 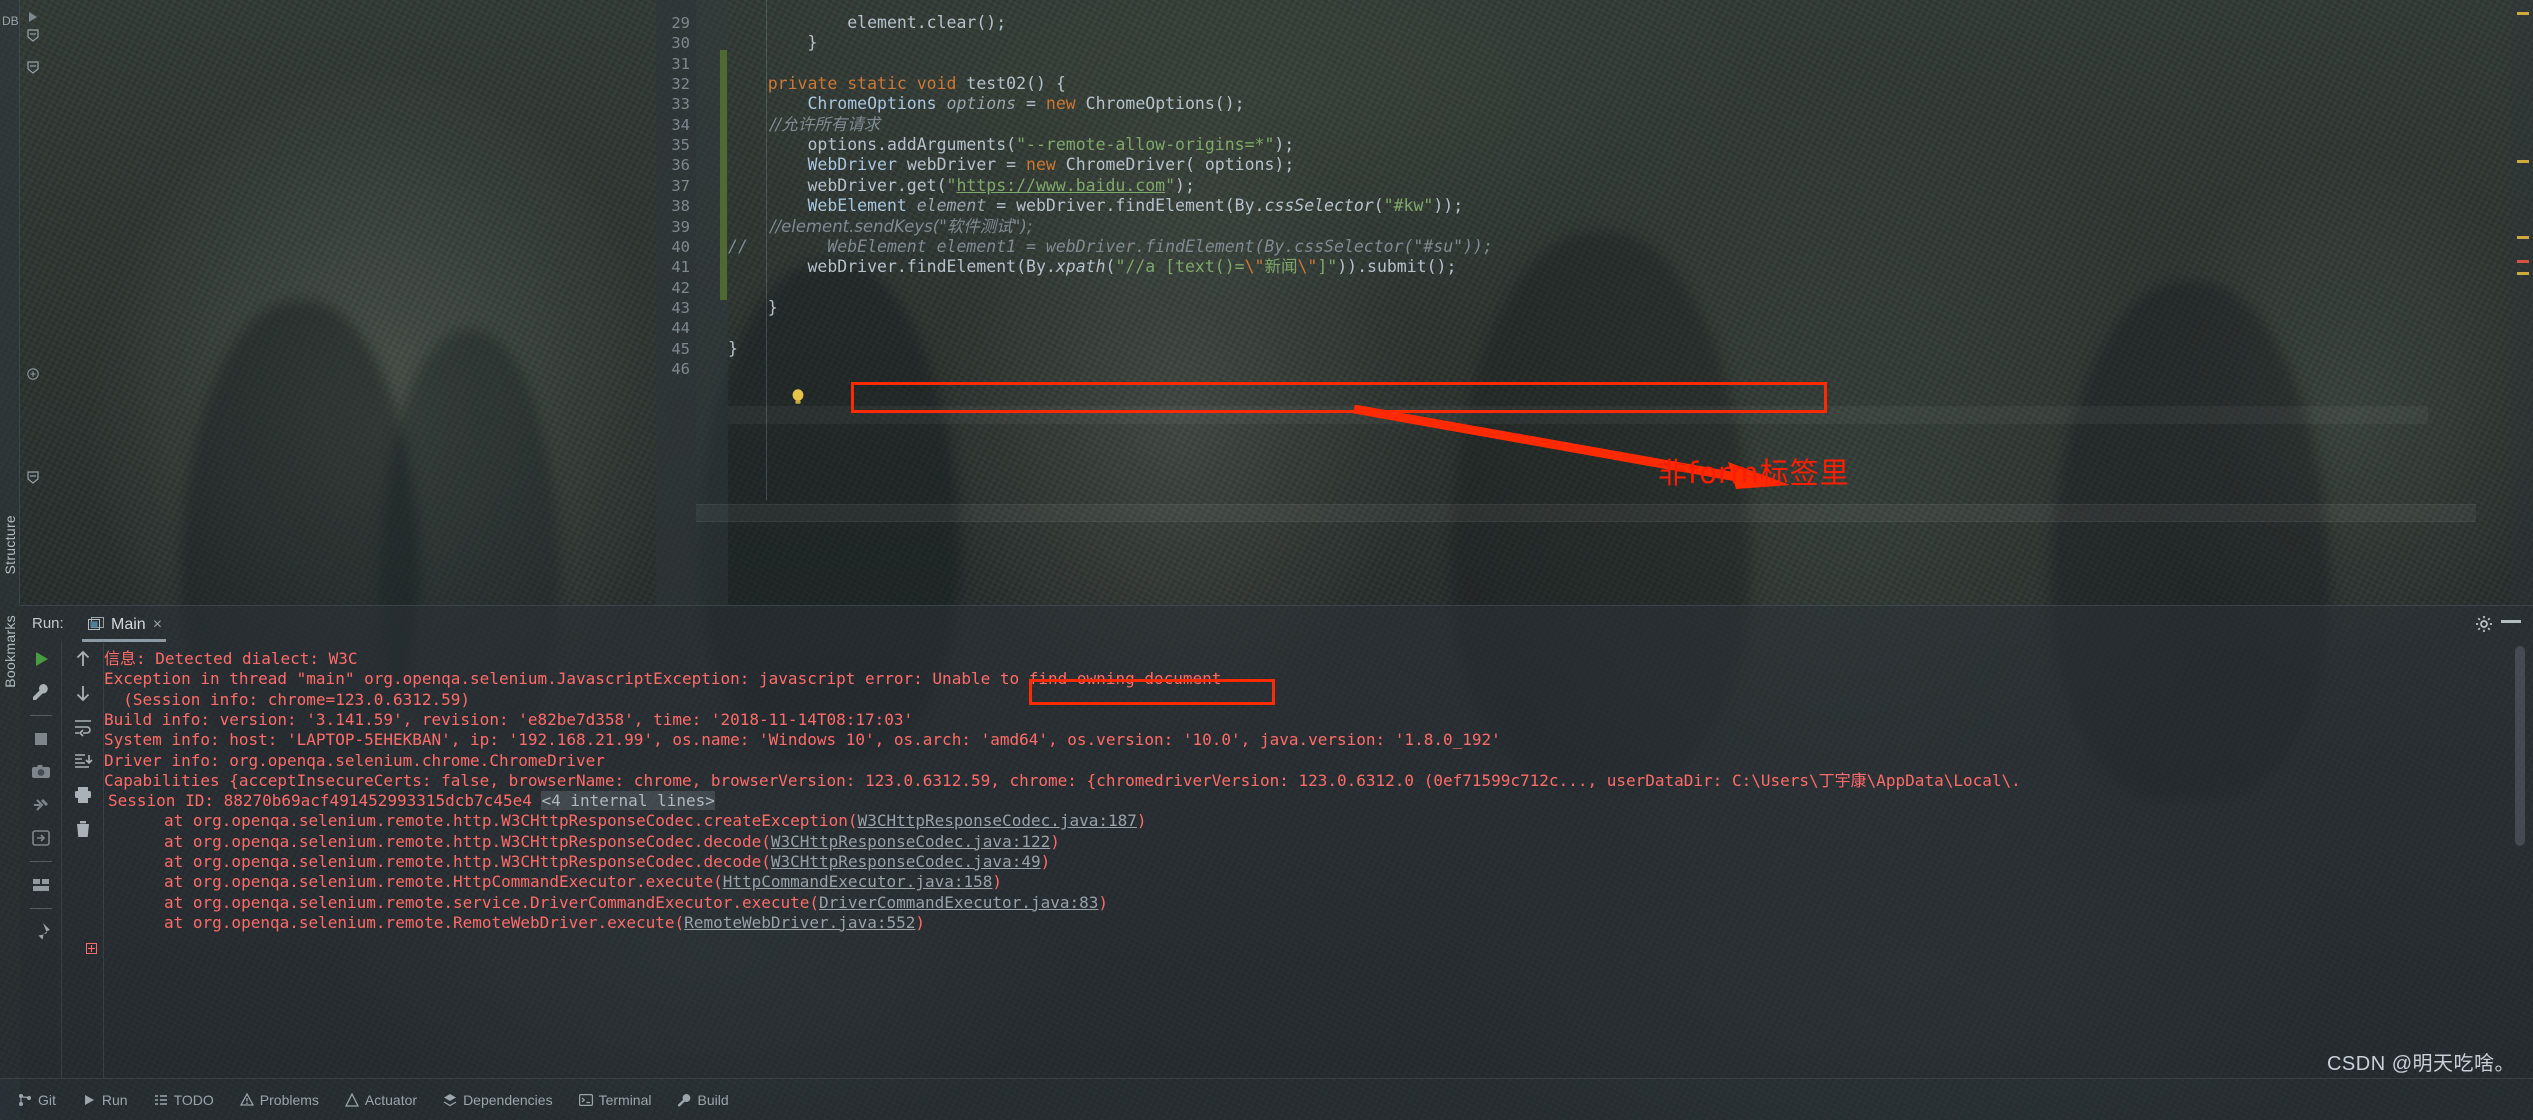 What do you see at coordinates (680, 124) in the screenshot?
I see `line-number: 34` at bounding box center [680, 124].